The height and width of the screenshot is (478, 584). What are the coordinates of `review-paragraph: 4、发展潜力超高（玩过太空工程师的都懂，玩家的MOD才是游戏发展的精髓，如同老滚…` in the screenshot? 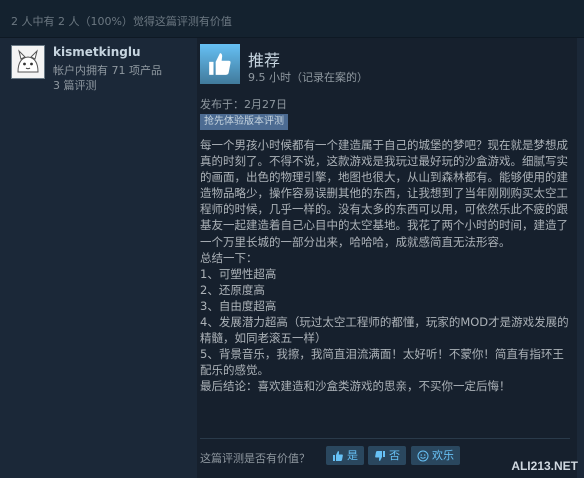 It's located at (384, 330).